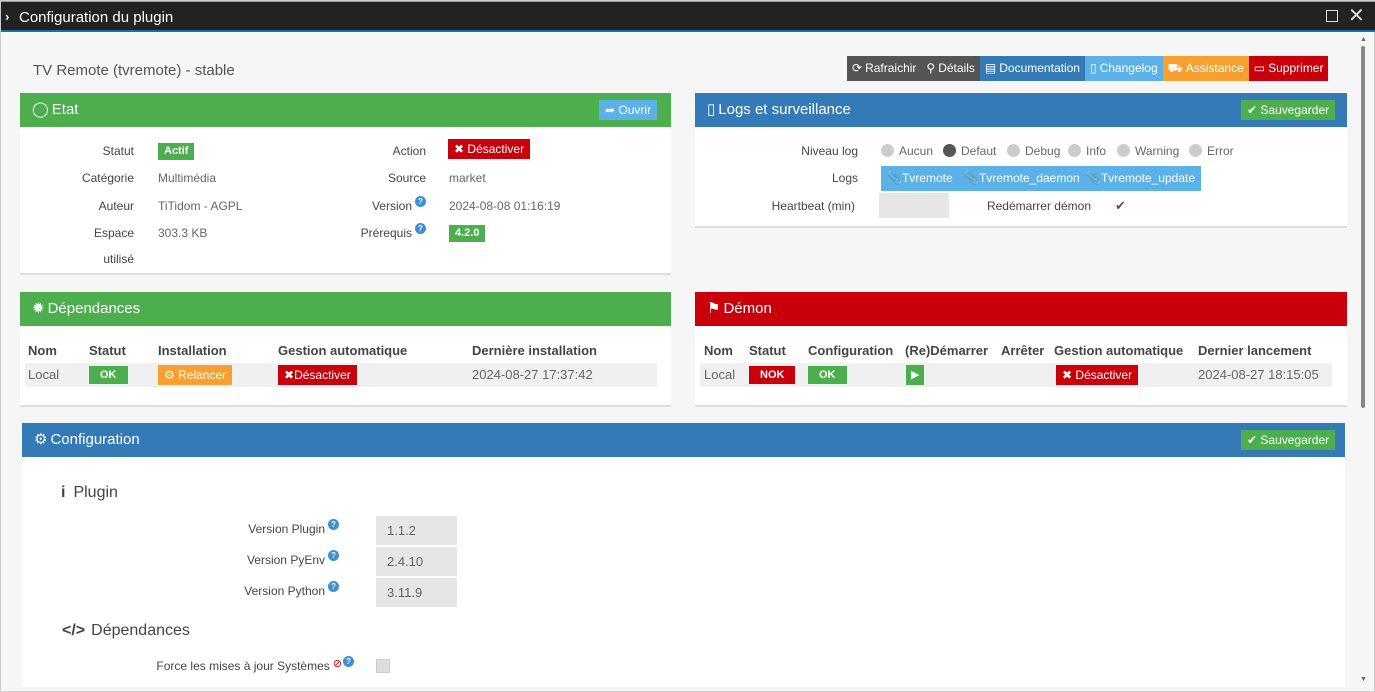 Image resolution: width=1375 pixels, height=692 pixels. I want to click on scrollbar-thumb, so click(1363, 227).